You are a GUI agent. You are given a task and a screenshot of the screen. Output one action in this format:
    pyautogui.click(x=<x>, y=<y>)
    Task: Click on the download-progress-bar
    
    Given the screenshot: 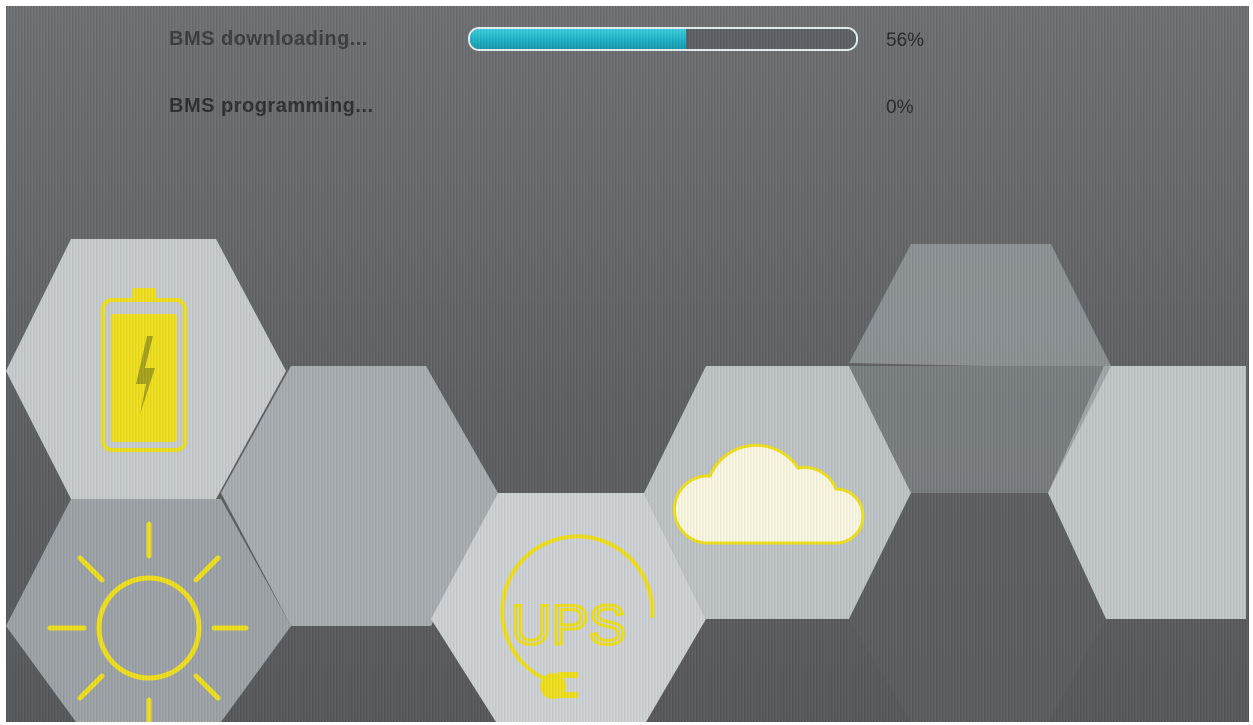 What is the action you would take?
    pyautogui.click(x=663, y=39)
    